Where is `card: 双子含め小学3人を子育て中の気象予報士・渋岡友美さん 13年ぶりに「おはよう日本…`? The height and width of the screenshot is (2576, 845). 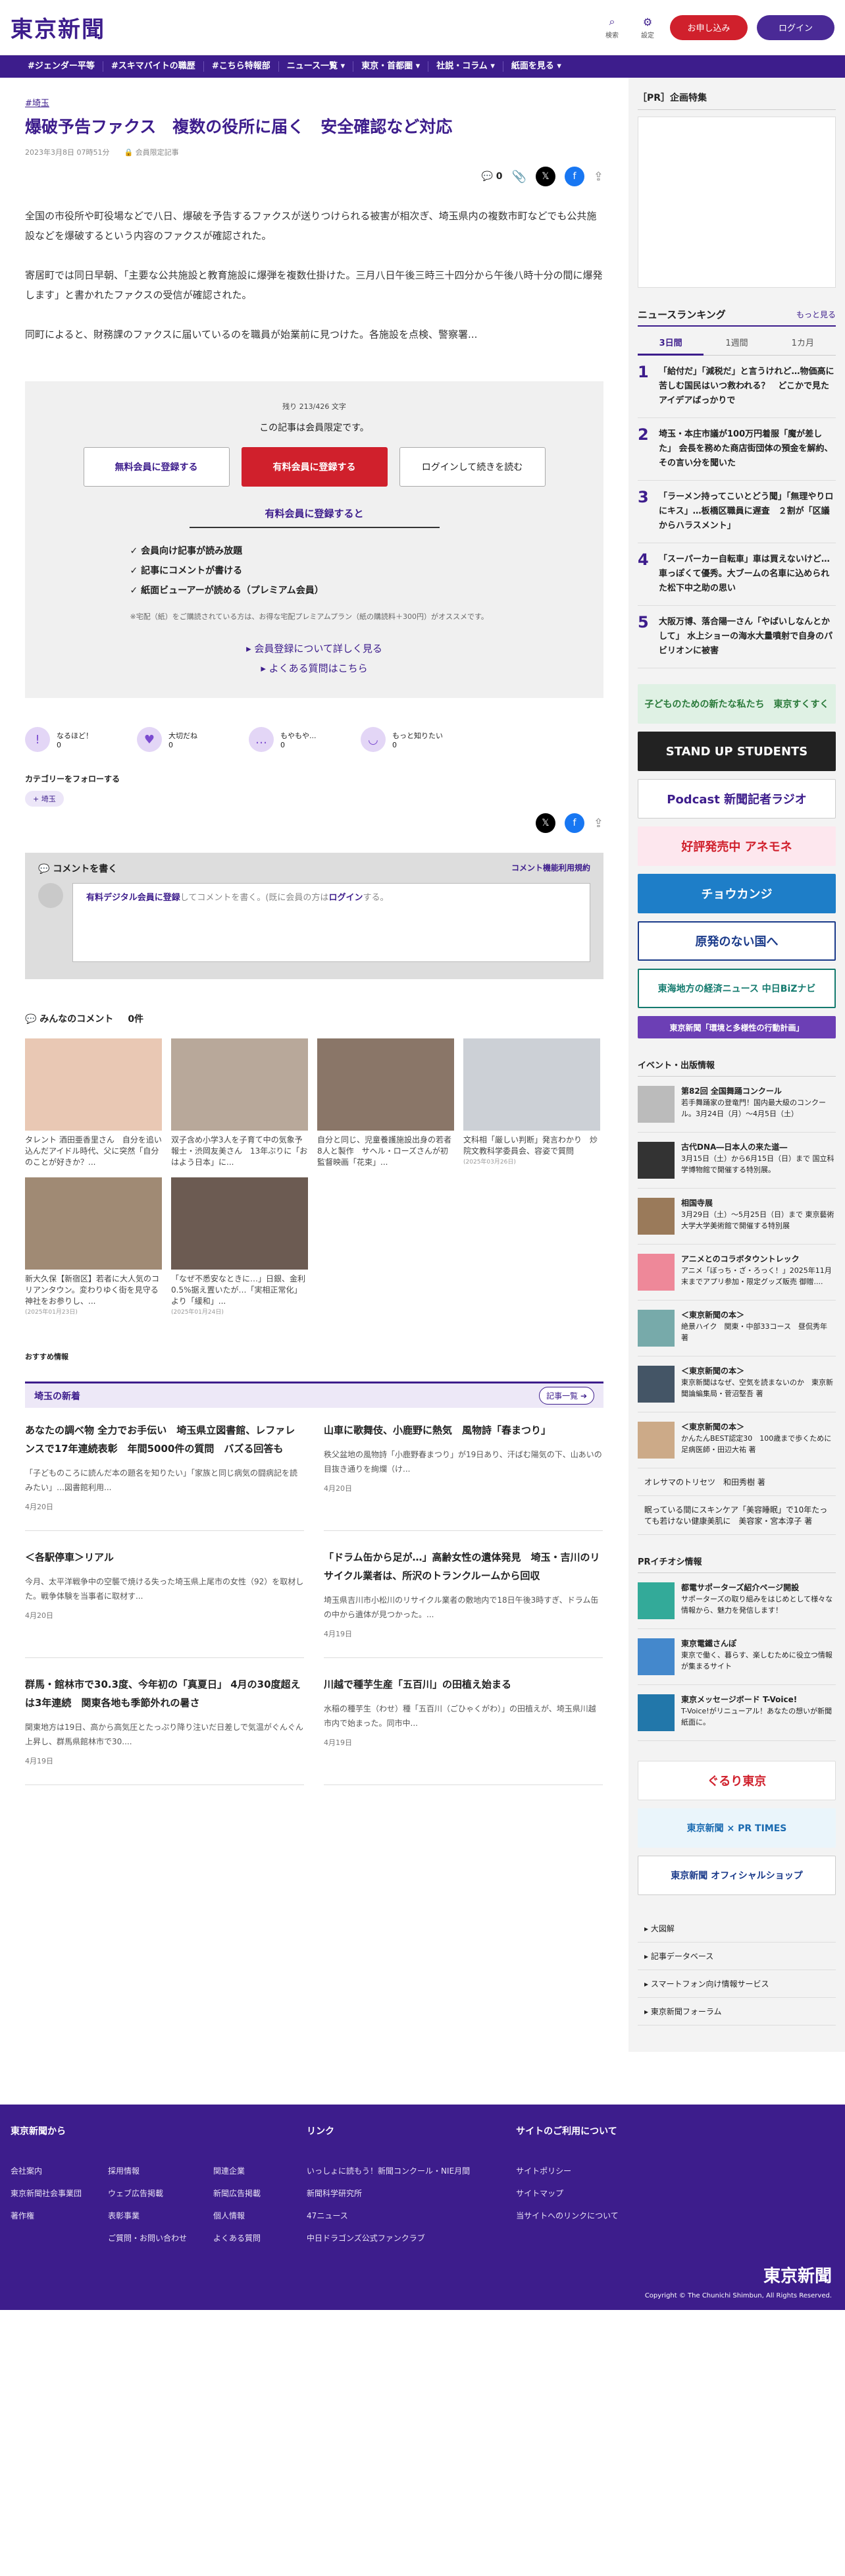 card: 双子含め小学3人を子育て中の気象予報士・渋岡友美さん 13年ぶりに「おはよう日本… is located at coordinates (240, 1103).